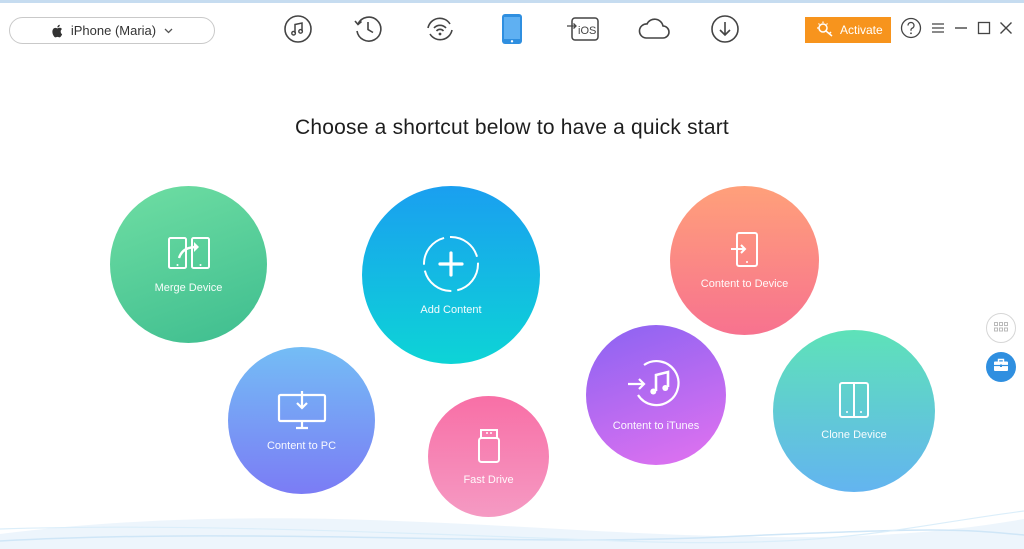  I want to click on minimize-button, so click(961, 30).